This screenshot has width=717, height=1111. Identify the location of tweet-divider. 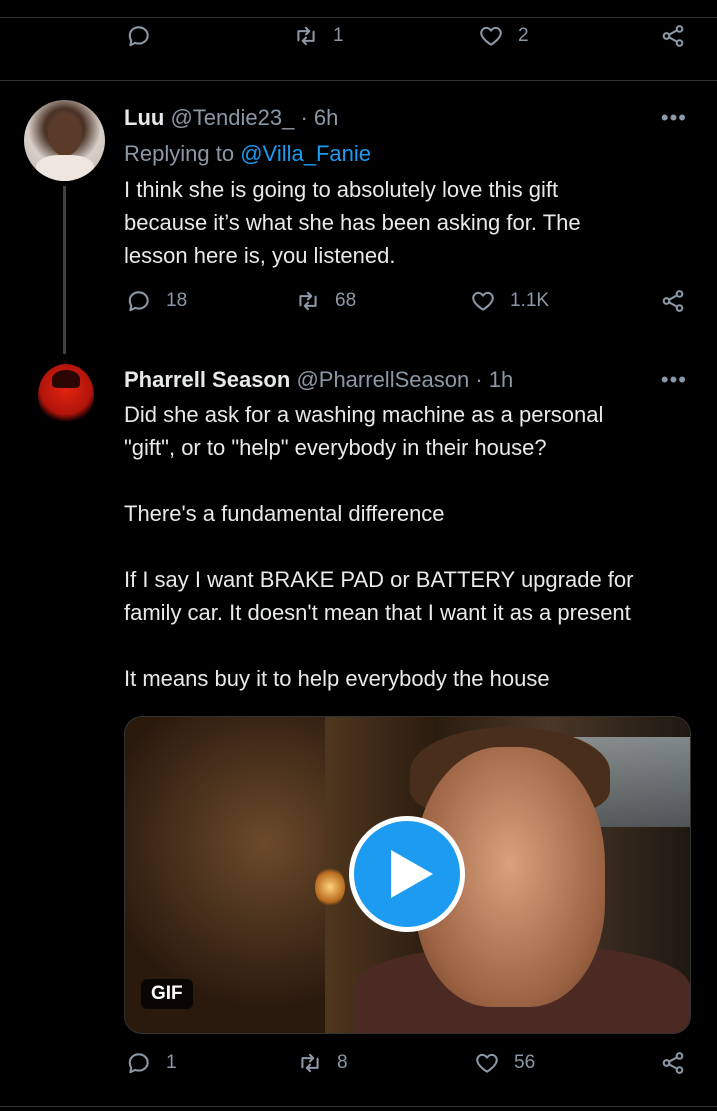
(358, 80).